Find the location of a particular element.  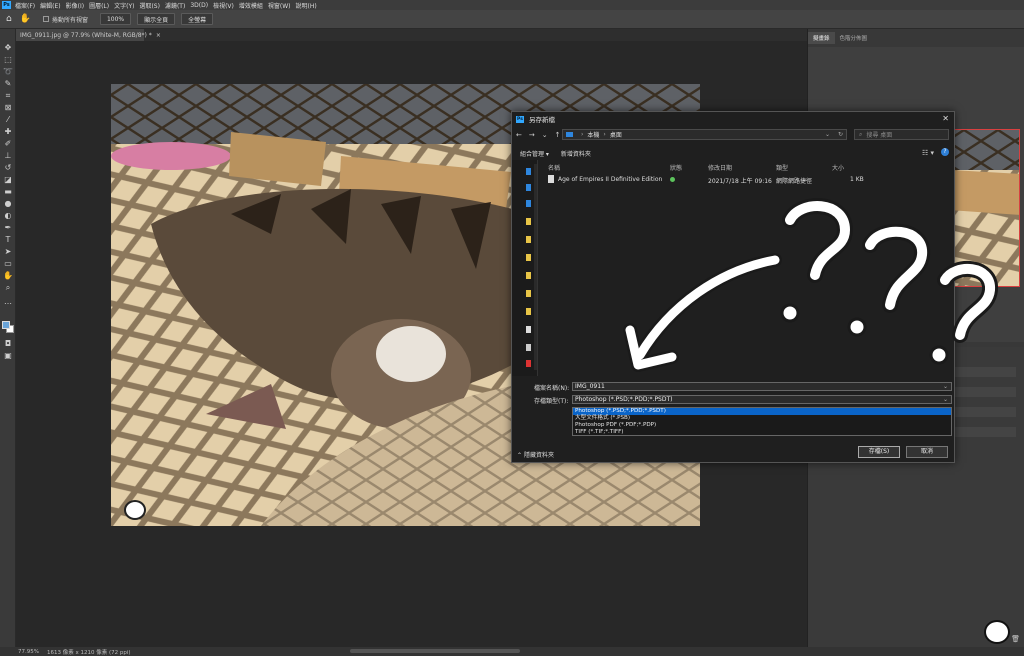

menu-layer: 圖層(L) is located at coordinates (99, 5).